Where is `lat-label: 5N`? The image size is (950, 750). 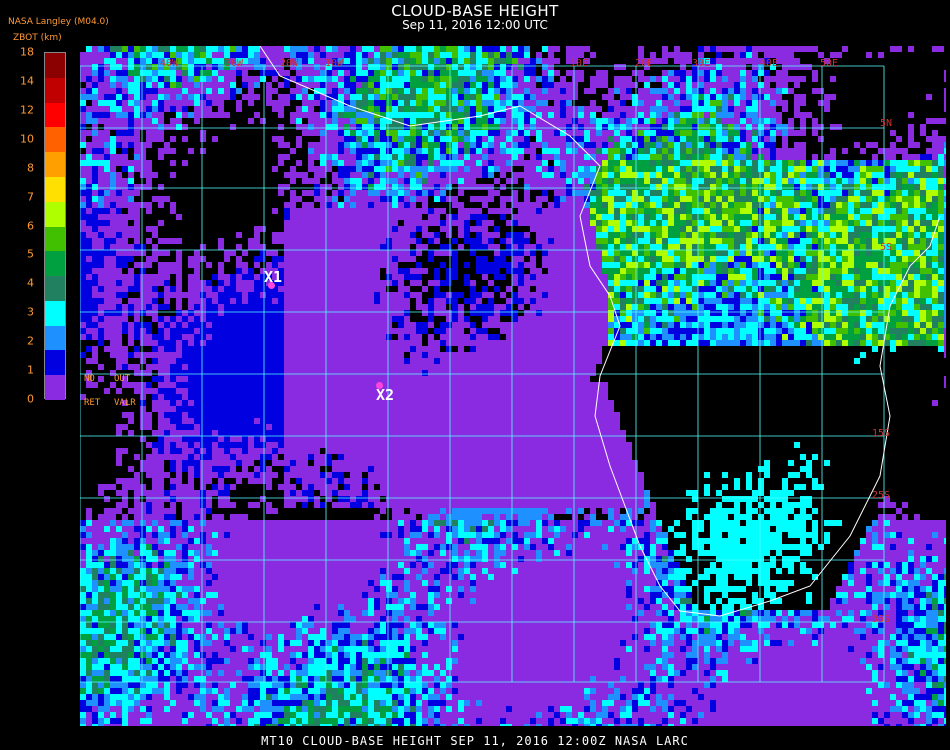 lat-label: 5N is located at coordinates (886, 123).